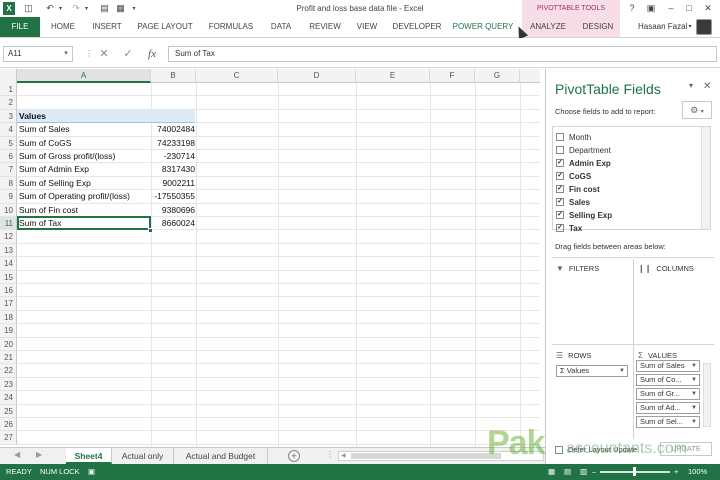 This screenshot has height=480, width=720. What do you see at coordinates (708, 8) in the screenshot?
I see `close-icon: ✕` at bounding box center [708, 8].